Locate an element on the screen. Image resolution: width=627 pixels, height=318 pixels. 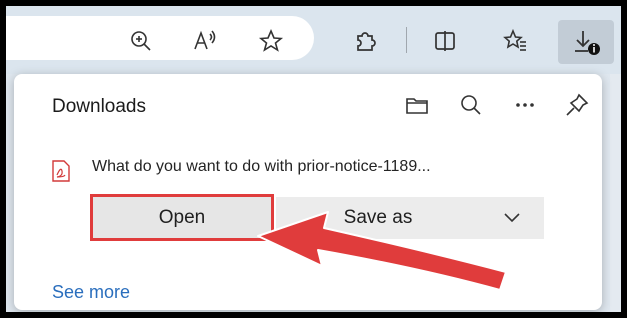
open-button: Open is located at coordinates (182, 217).